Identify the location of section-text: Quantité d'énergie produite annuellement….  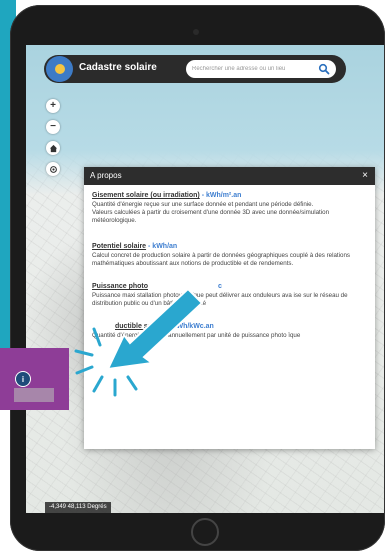
(196, 336).